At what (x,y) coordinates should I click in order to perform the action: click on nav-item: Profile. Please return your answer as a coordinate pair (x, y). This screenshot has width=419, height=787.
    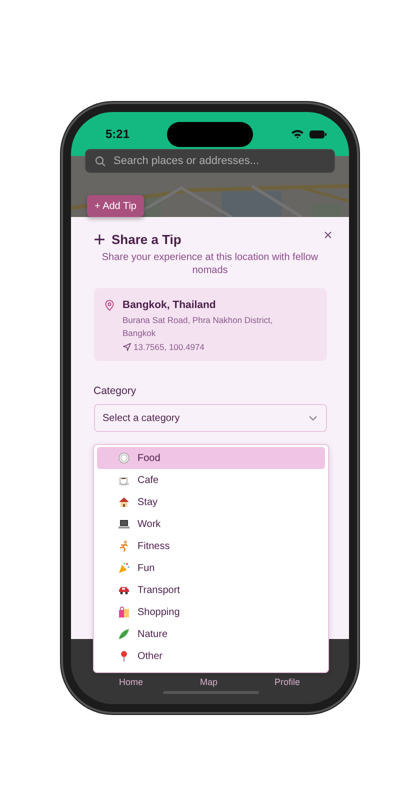
    Looking at the image, I should click on (287, 682).